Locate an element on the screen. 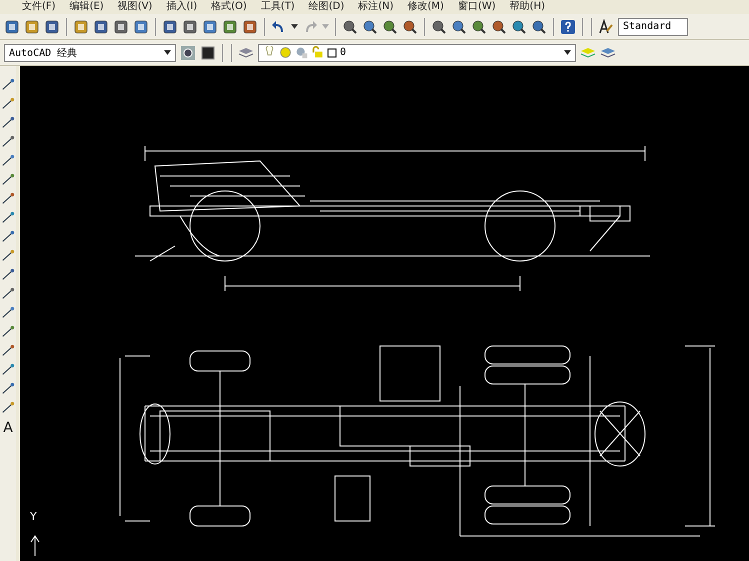 This screenshot has width=749, height=561. menu-item: 帮助(H) is located at coordinates (527, 7).